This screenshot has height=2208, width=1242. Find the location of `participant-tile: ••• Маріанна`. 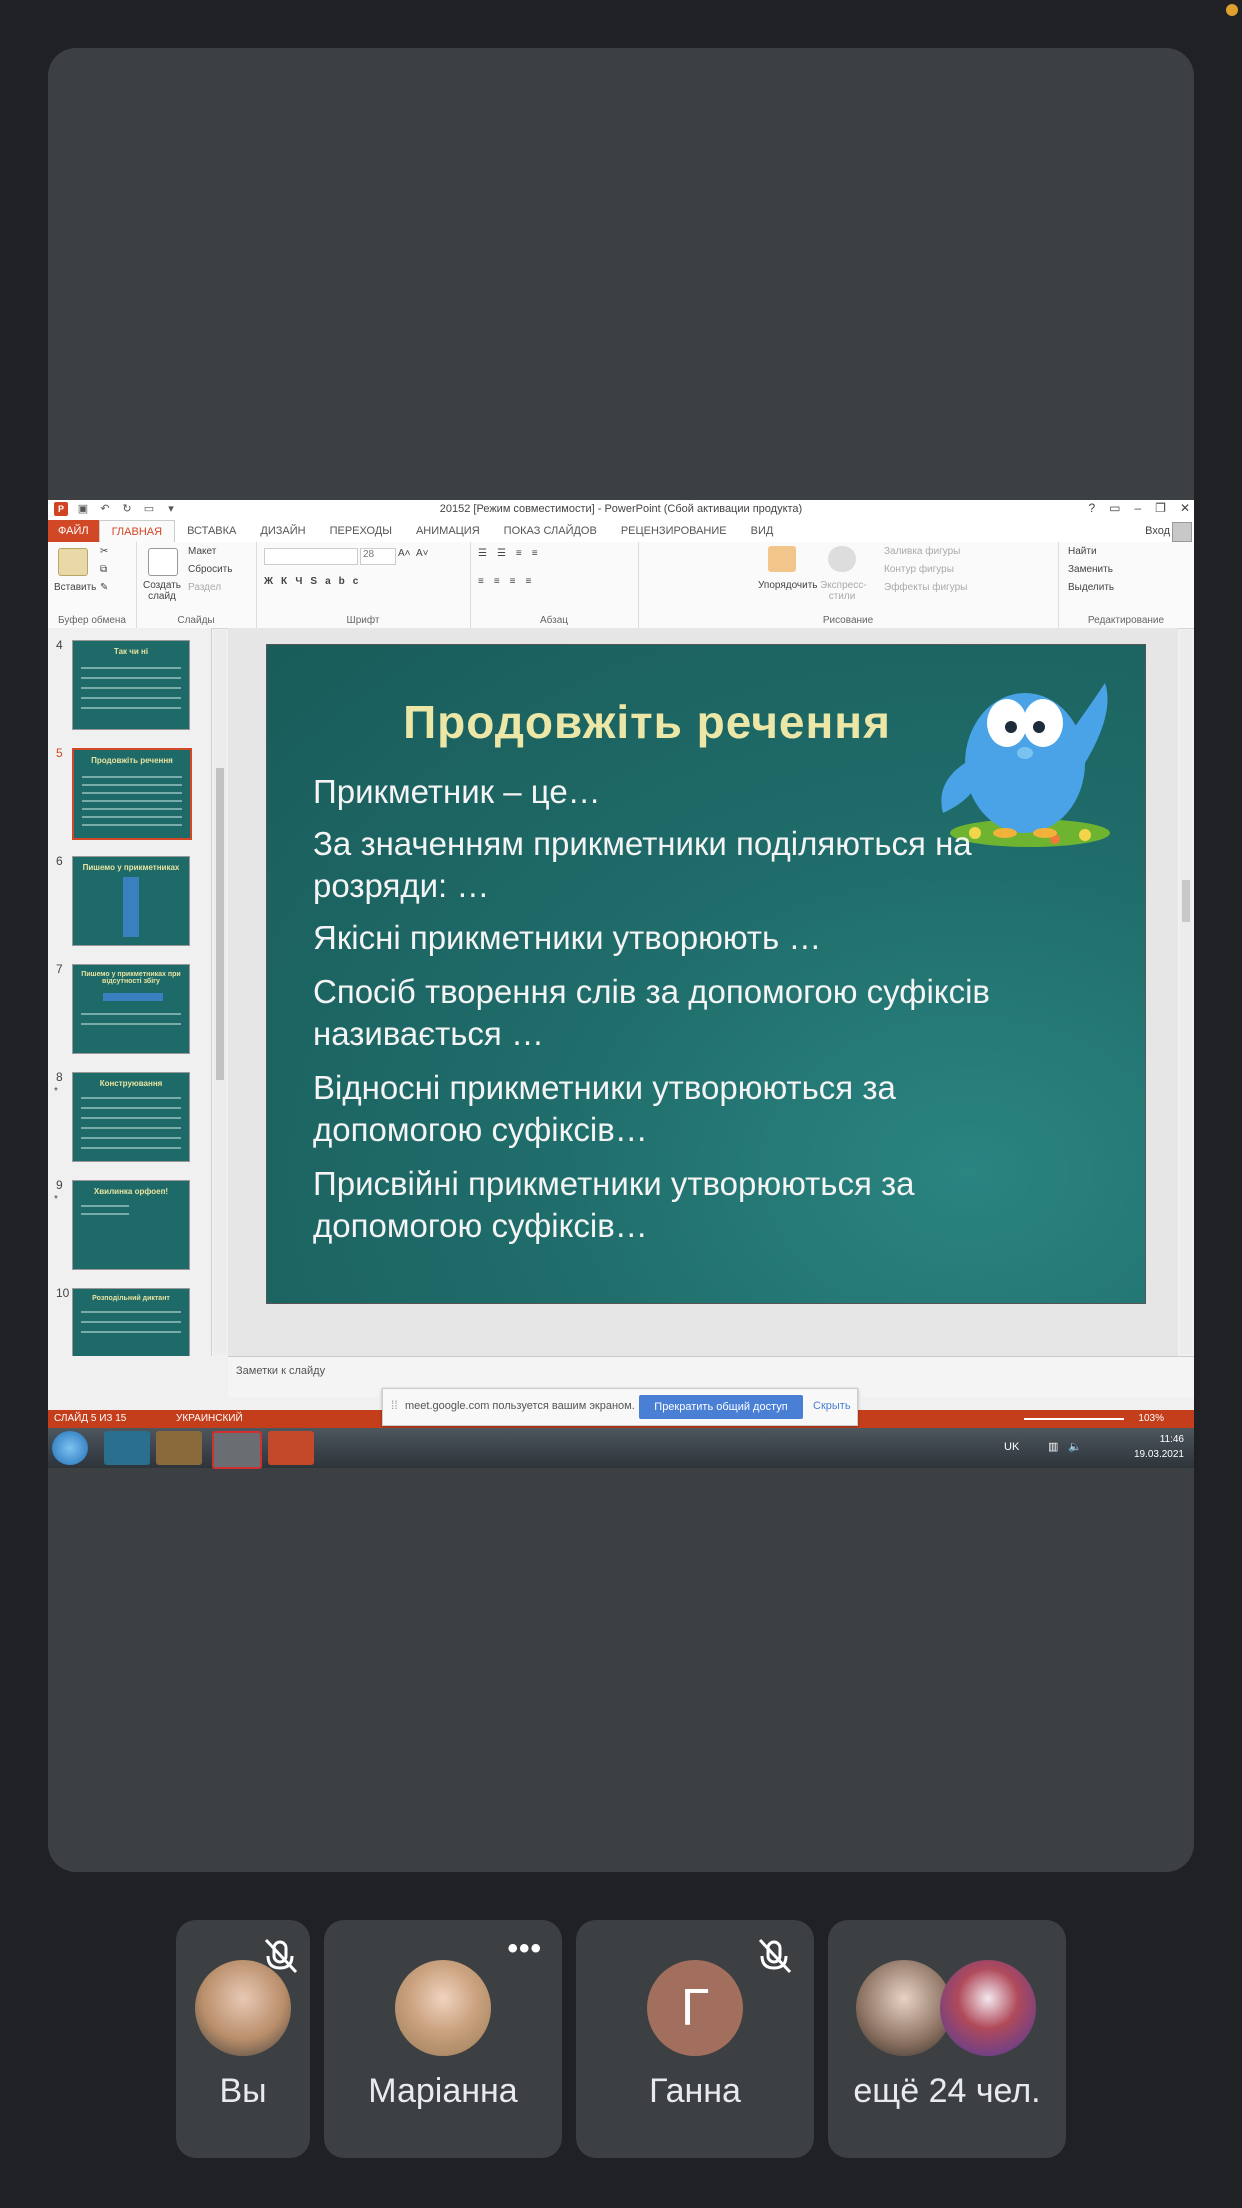

participant-tile: ••• Маріанна is located at coordinates (443, 2039).